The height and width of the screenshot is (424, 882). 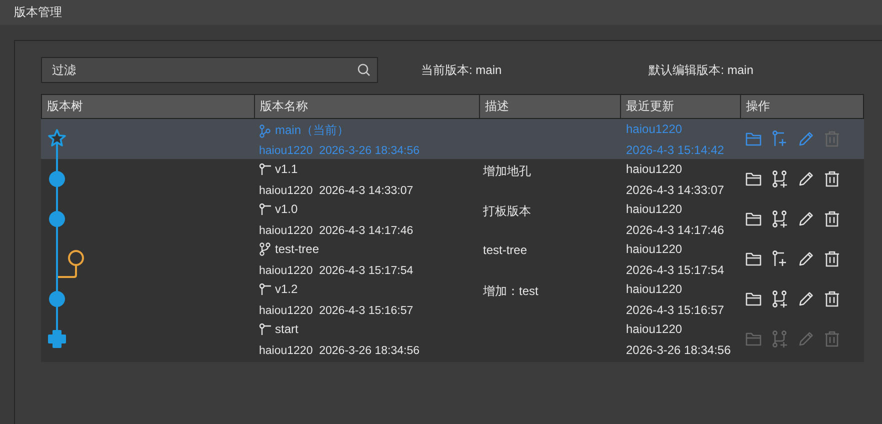 I want to click on merge-icon, so click(x=265, y=131).